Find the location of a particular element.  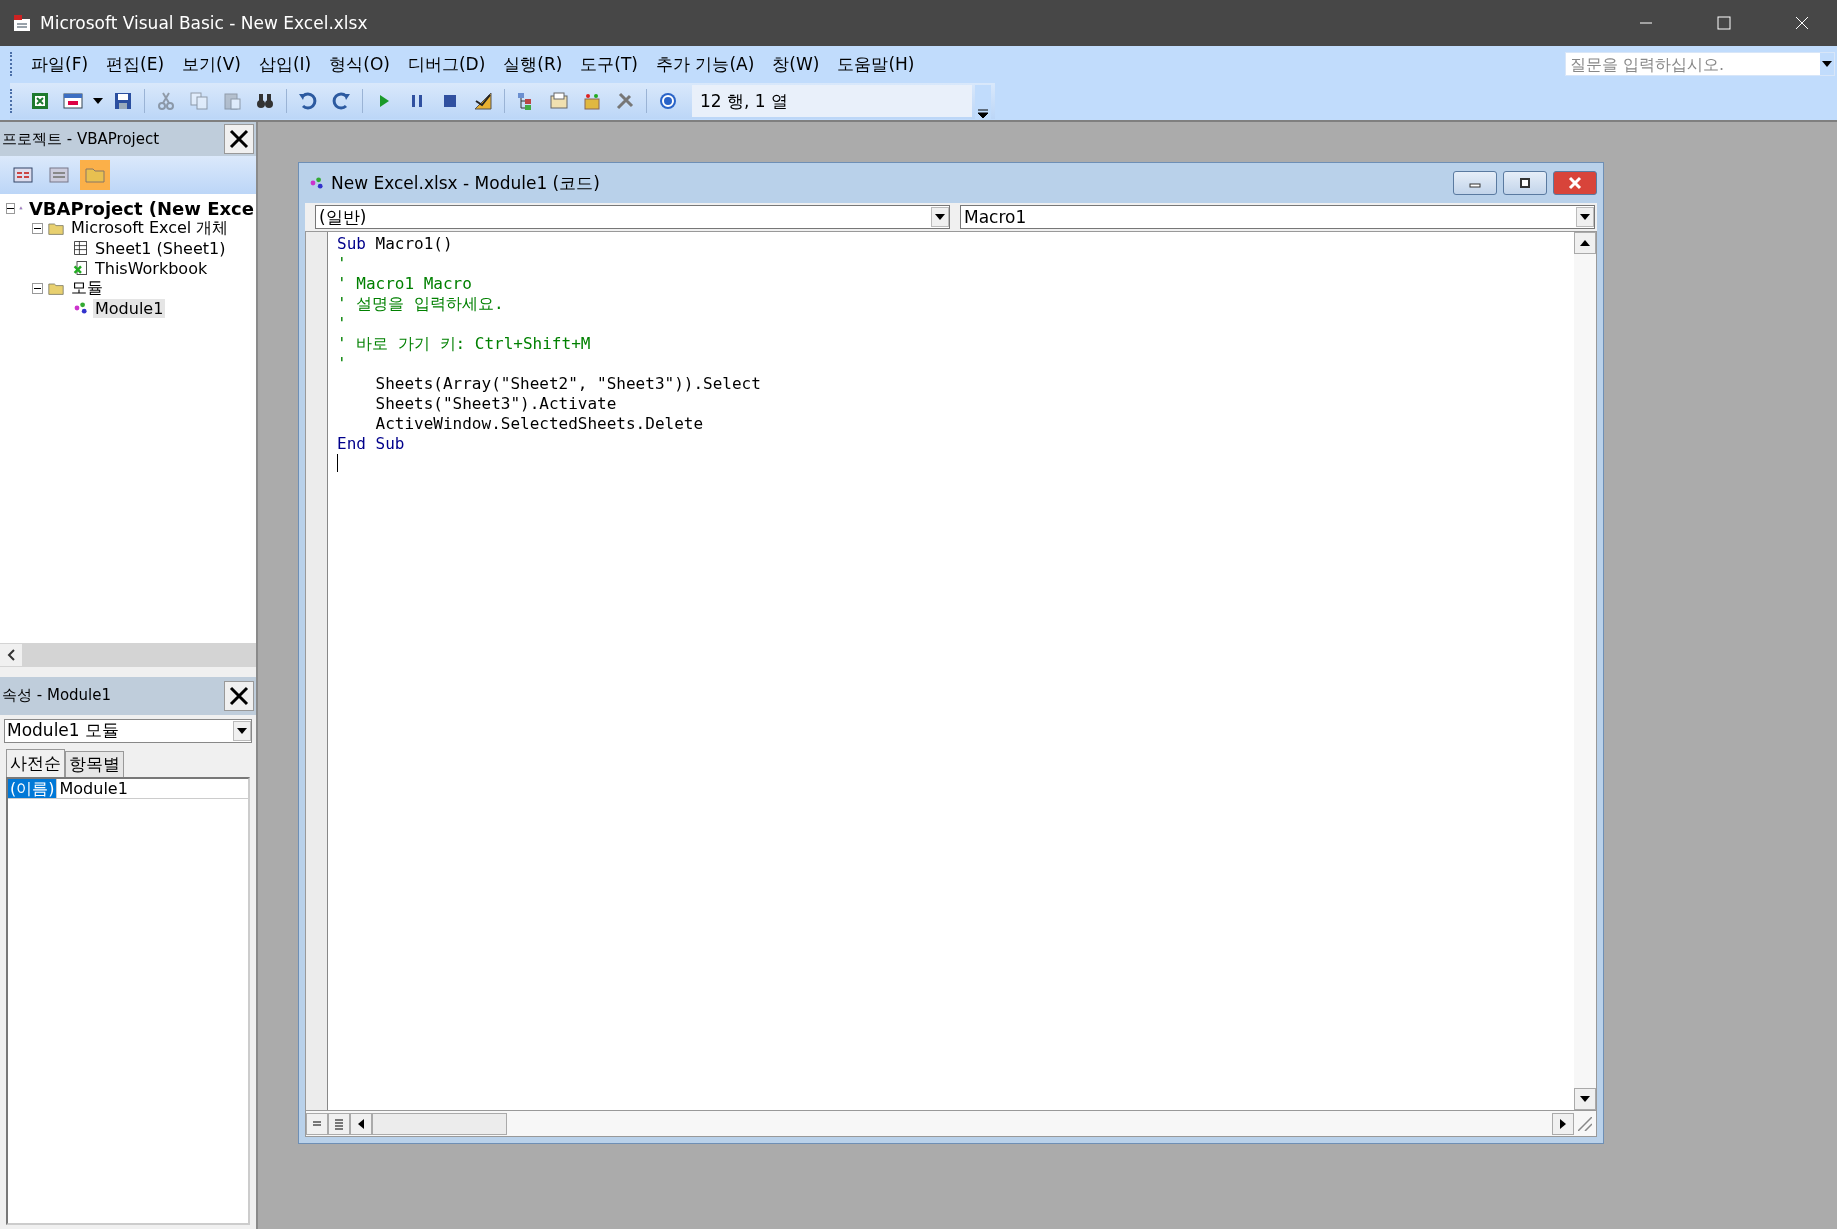

menu-item: 추가 기능(A) is located at coordinates (705, 64).